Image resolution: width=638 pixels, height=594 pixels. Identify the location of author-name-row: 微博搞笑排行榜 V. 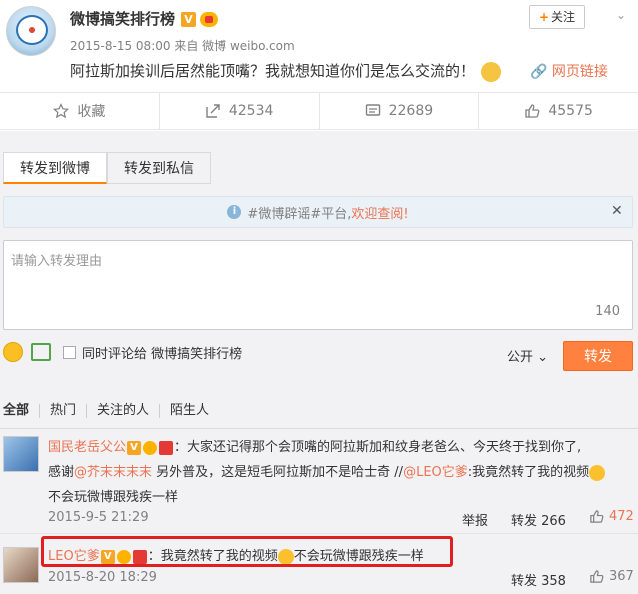
(144, 18).